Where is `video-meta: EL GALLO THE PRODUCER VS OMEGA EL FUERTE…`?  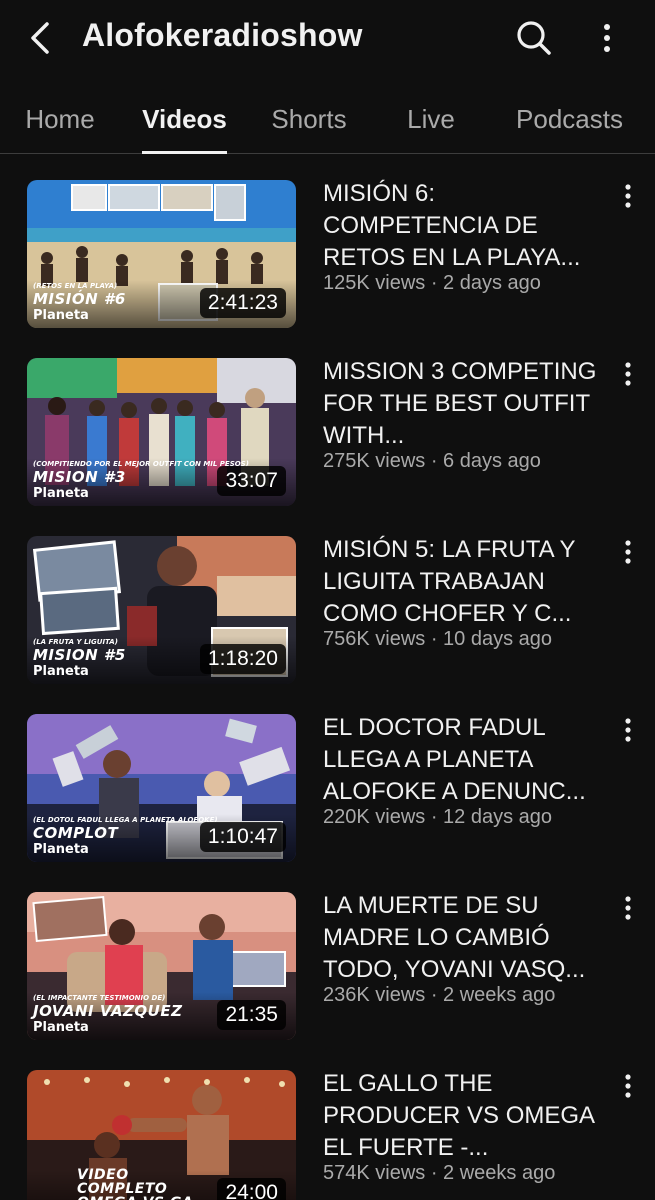
video-meta: EL GALLO THE PRODUCER VS OMEGA EL FUERTE… is located at coordinates (465, 1127).